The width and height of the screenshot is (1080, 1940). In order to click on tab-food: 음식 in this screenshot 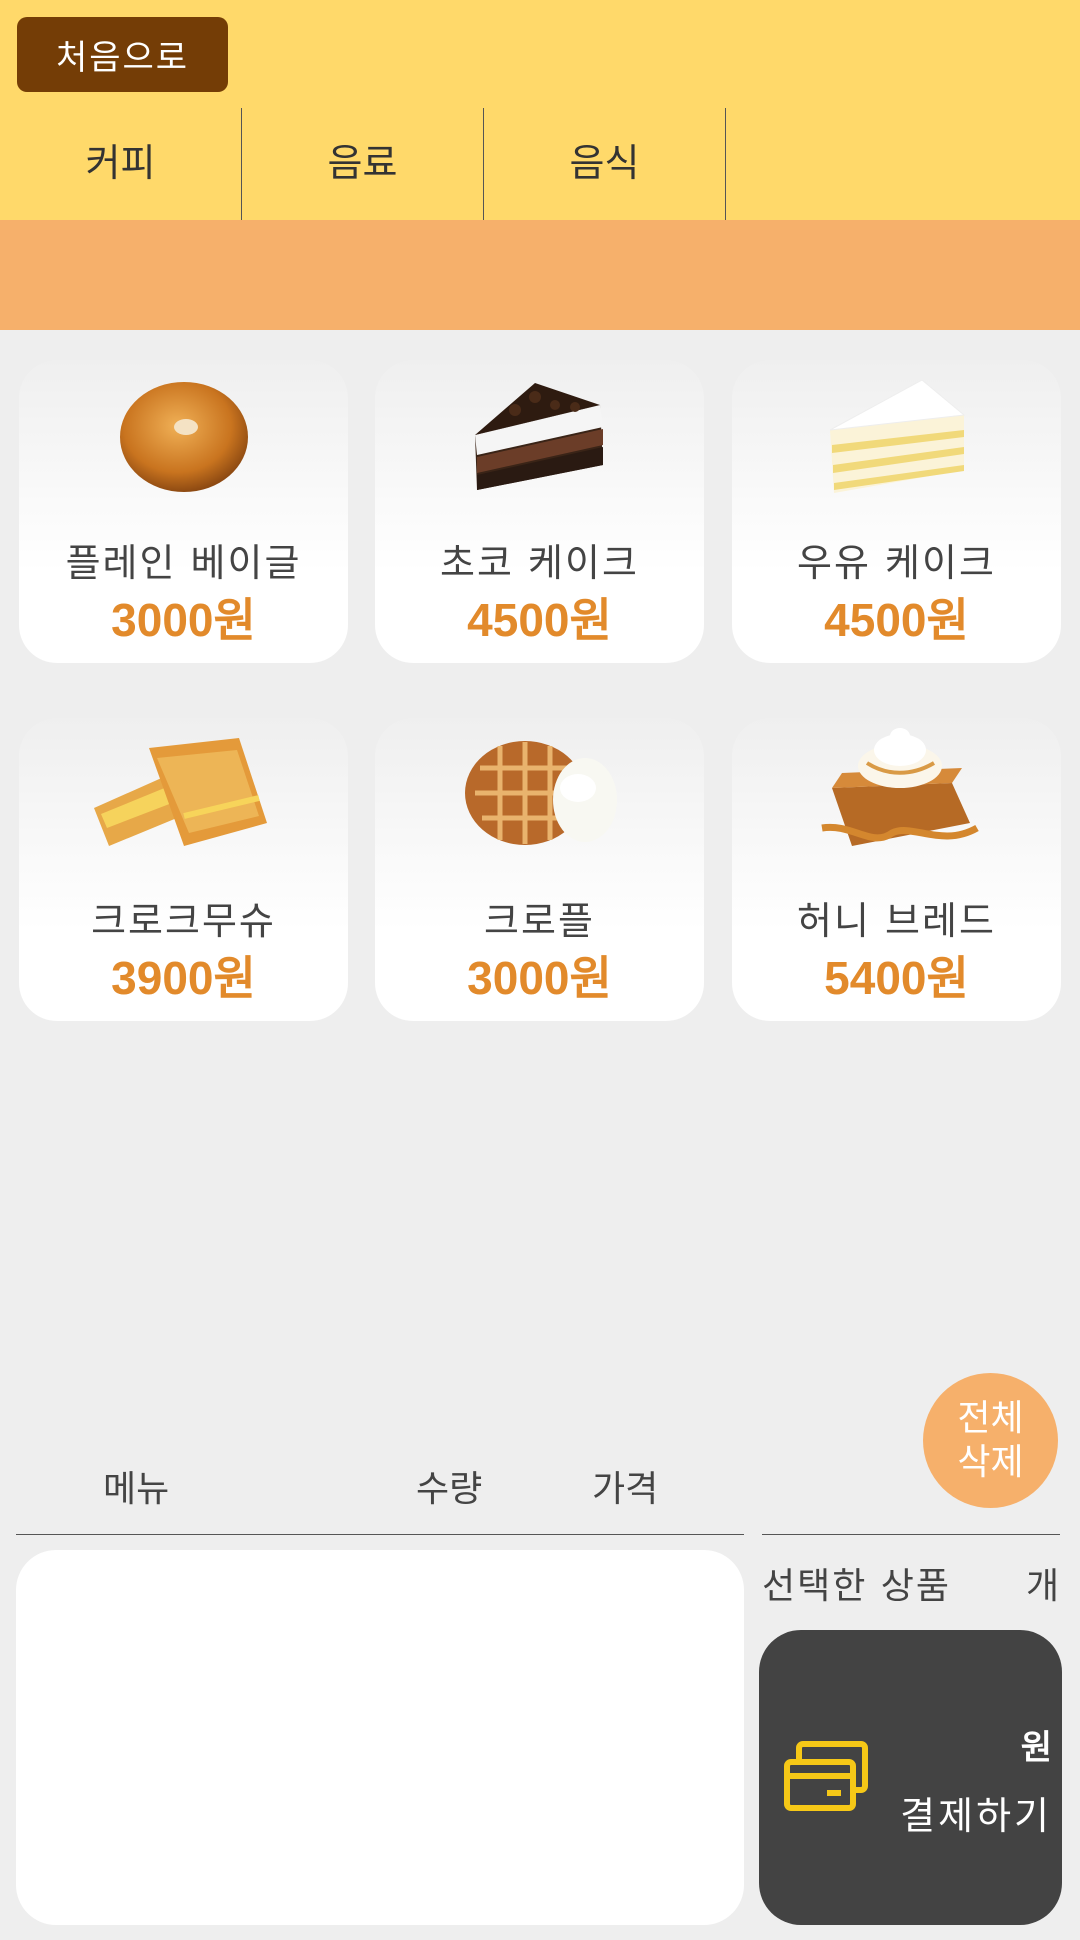, I will do `click(605, 164)`.